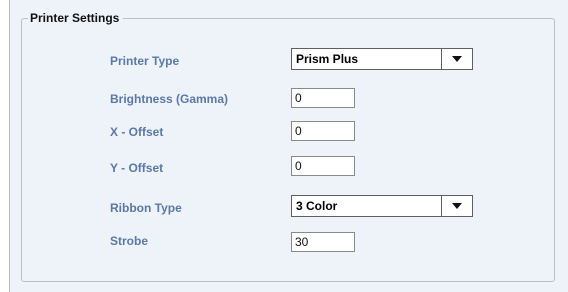 The width and height of the screenshot is (568, 292). What do you see at coordinates (129, 241) in the screenshot?
I see `strobe-label: Strobe` at bounding box center [129, 241].